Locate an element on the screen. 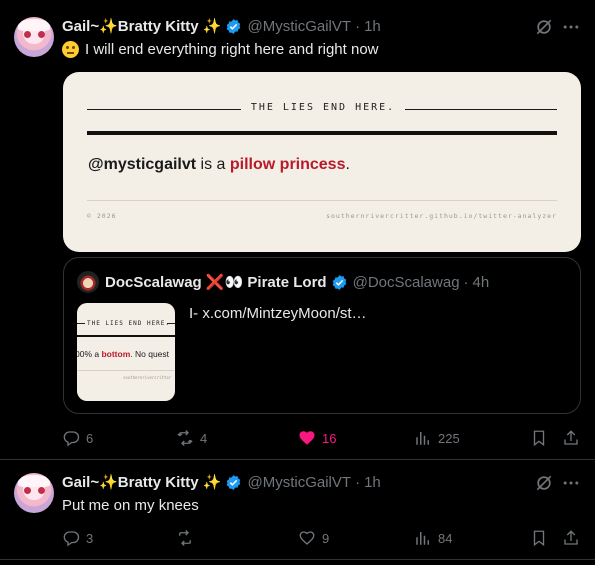 Image resolution: width=595 pixels, height=565 pixels. repost-button: 4 is located at coordinates (191, 438).